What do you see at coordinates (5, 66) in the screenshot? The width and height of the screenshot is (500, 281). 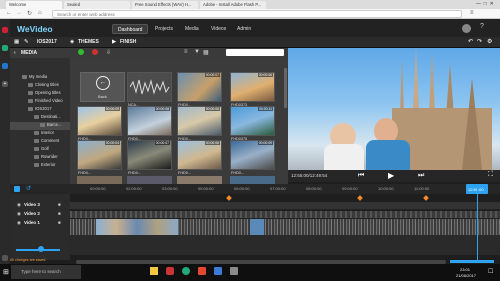 I see `messenger-icon` at bounding box center [5, 66].